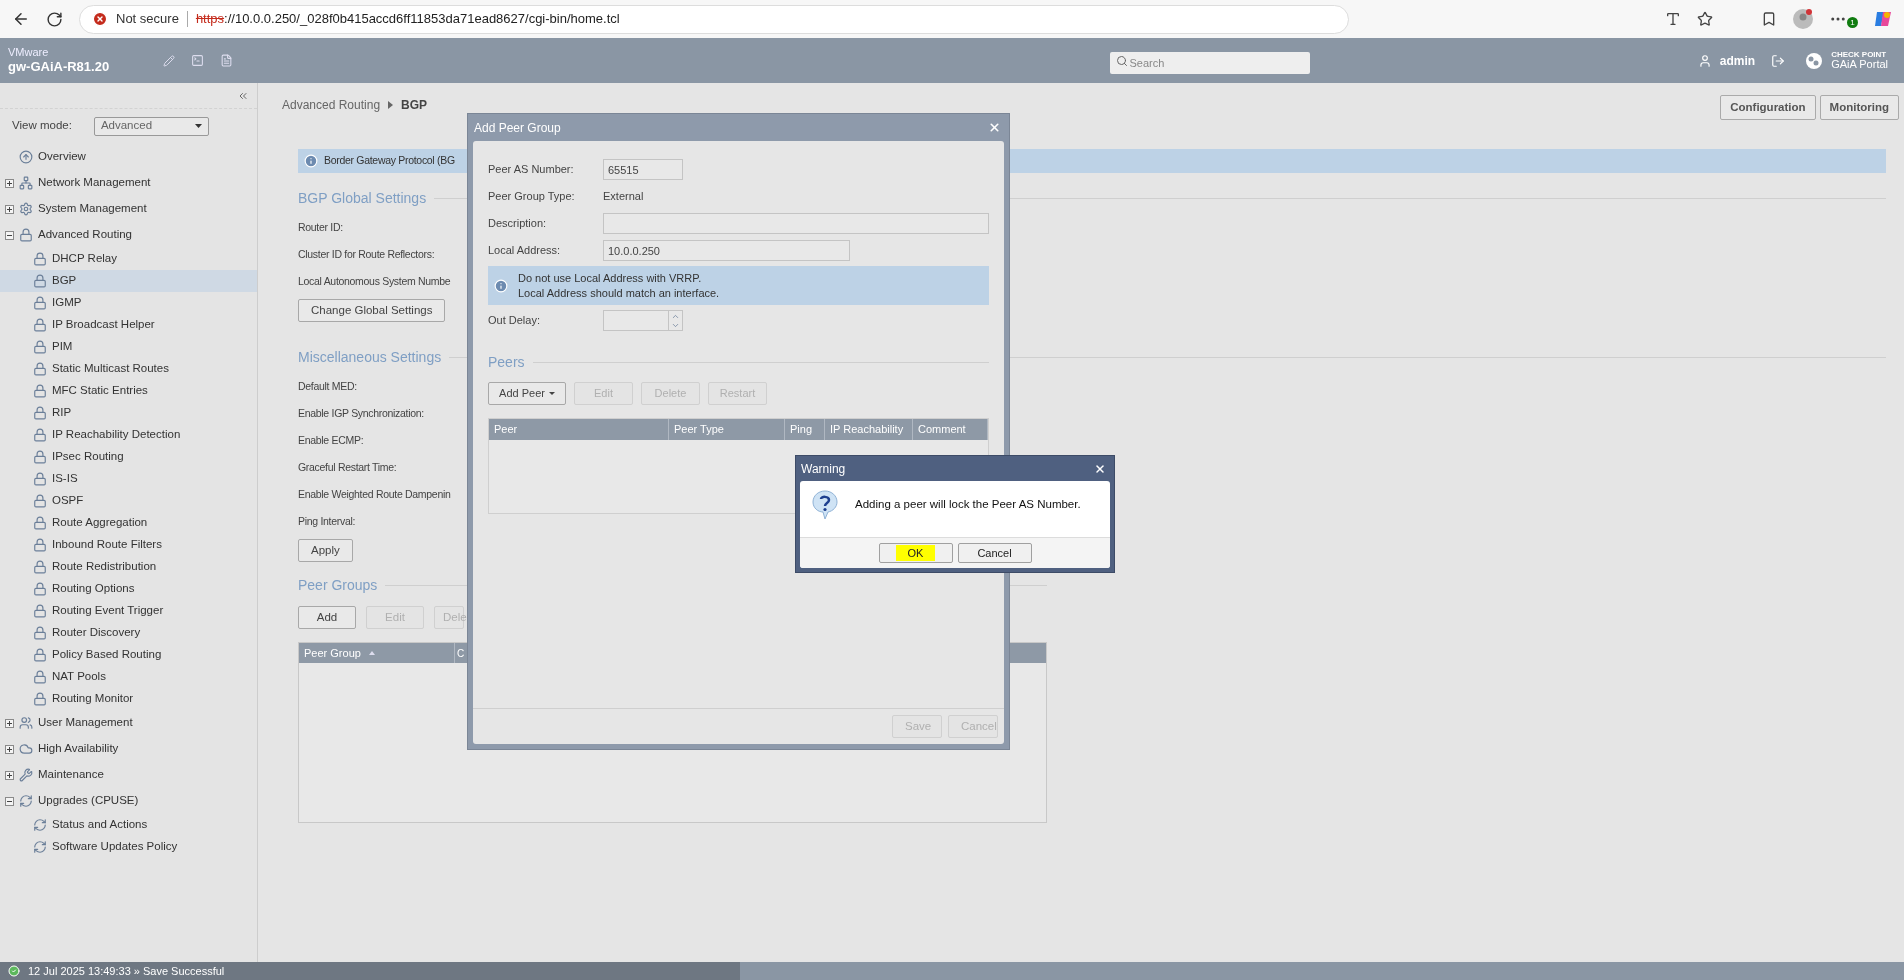  What do you see at coordinates (374, 494) in the screenshot?
I see `field-label: Enable Weighted Route Dampenin` at bounding box center [374, 494].